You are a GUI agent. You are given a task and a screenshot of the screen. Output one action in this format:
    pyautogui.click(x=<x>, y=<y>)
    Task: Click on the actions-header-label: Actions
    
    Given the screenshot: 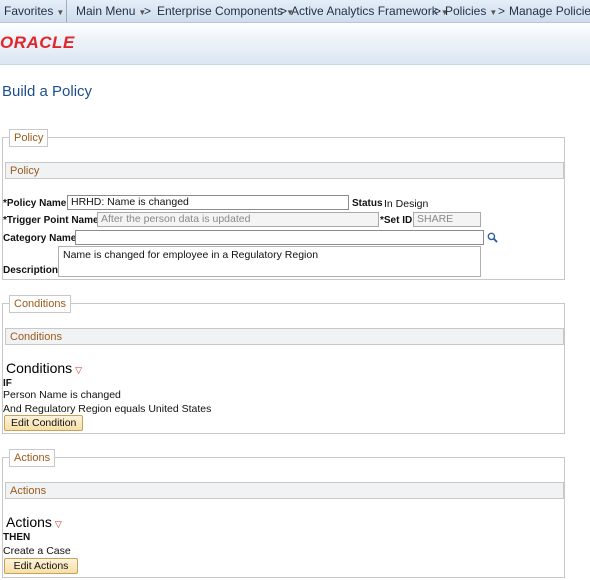 What is the action you would take?
    pyautogui.click(x=29, y=522)
    